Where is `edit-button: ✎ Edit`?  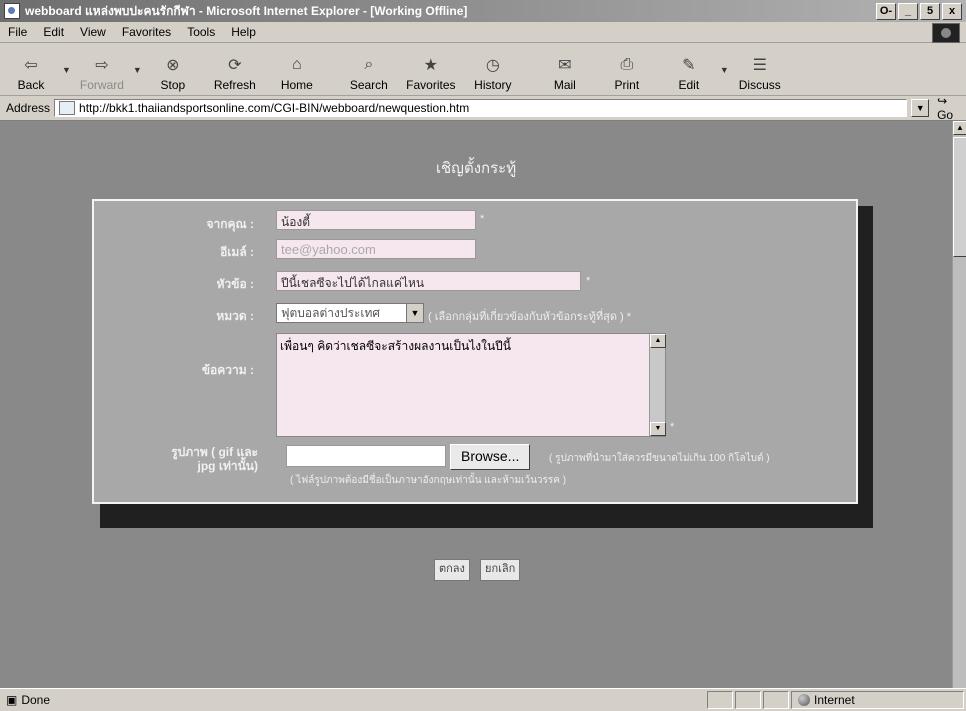 edit-button: ✎ Edit is located at coordinates (689, 70).